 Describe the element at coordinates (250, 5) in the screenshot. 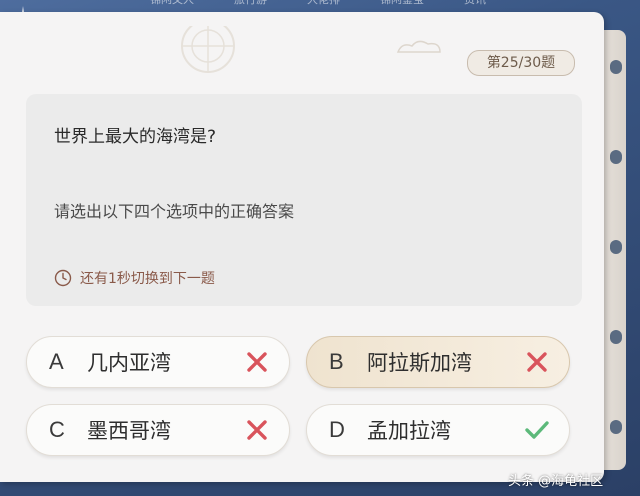

I see `top-tab: 旅行游` at that location.